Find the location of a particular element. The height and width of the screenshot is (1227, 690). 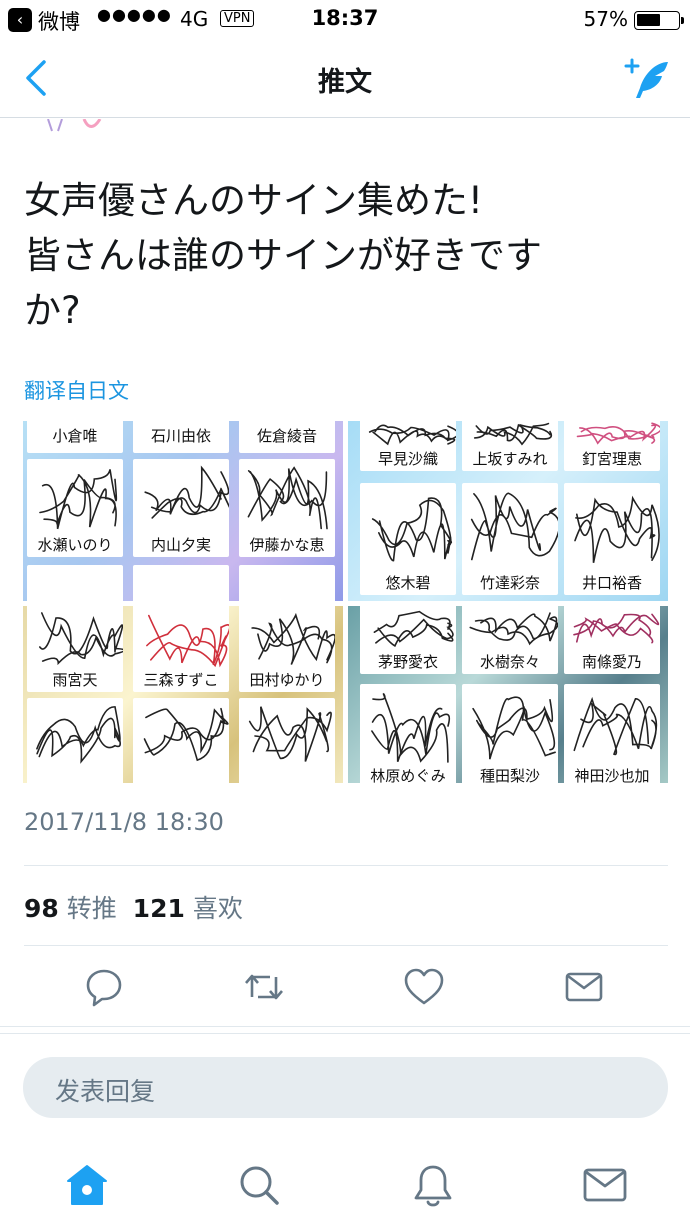

battery-percent: 57% is located at coordinates (605, 19).